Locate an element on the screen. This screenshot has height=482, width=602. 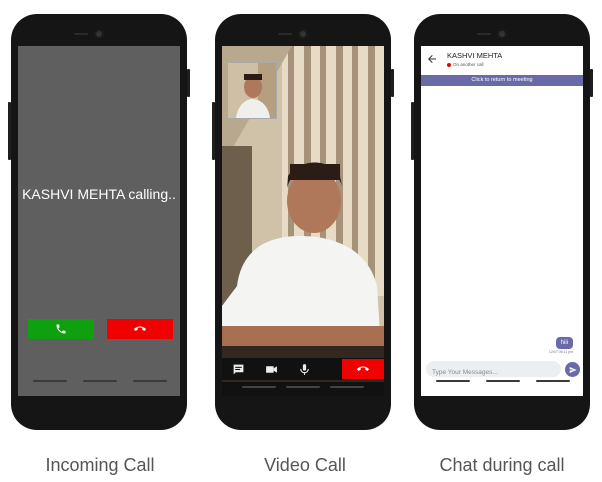
message-timestamp: 12/07 06:11 pm is located at coordinates (560, 352).